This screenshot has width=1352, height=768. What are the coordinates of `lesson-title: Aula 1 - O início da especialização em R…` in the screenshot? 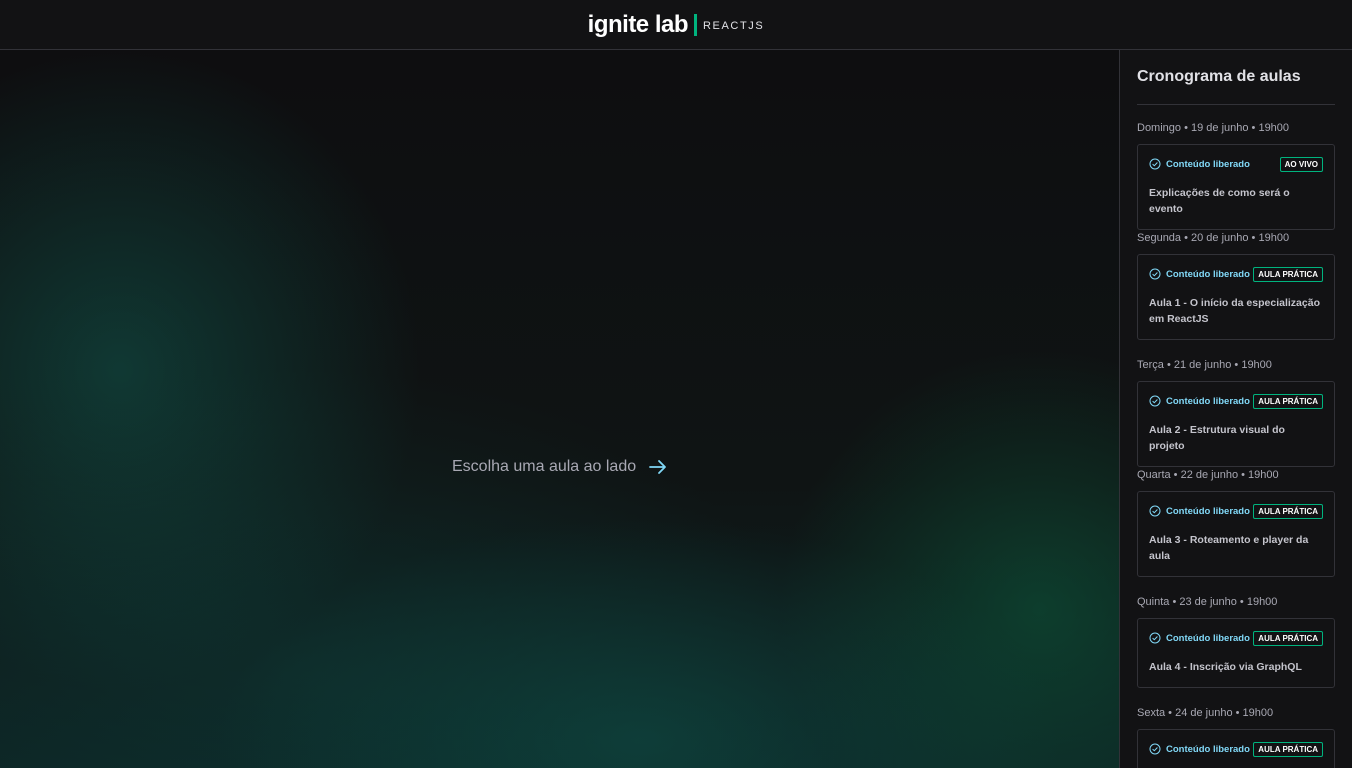 It's located at (1234, 311).